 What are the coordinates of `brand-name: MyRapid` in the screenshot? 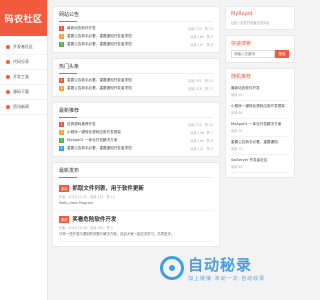 It's located at (260, 14).